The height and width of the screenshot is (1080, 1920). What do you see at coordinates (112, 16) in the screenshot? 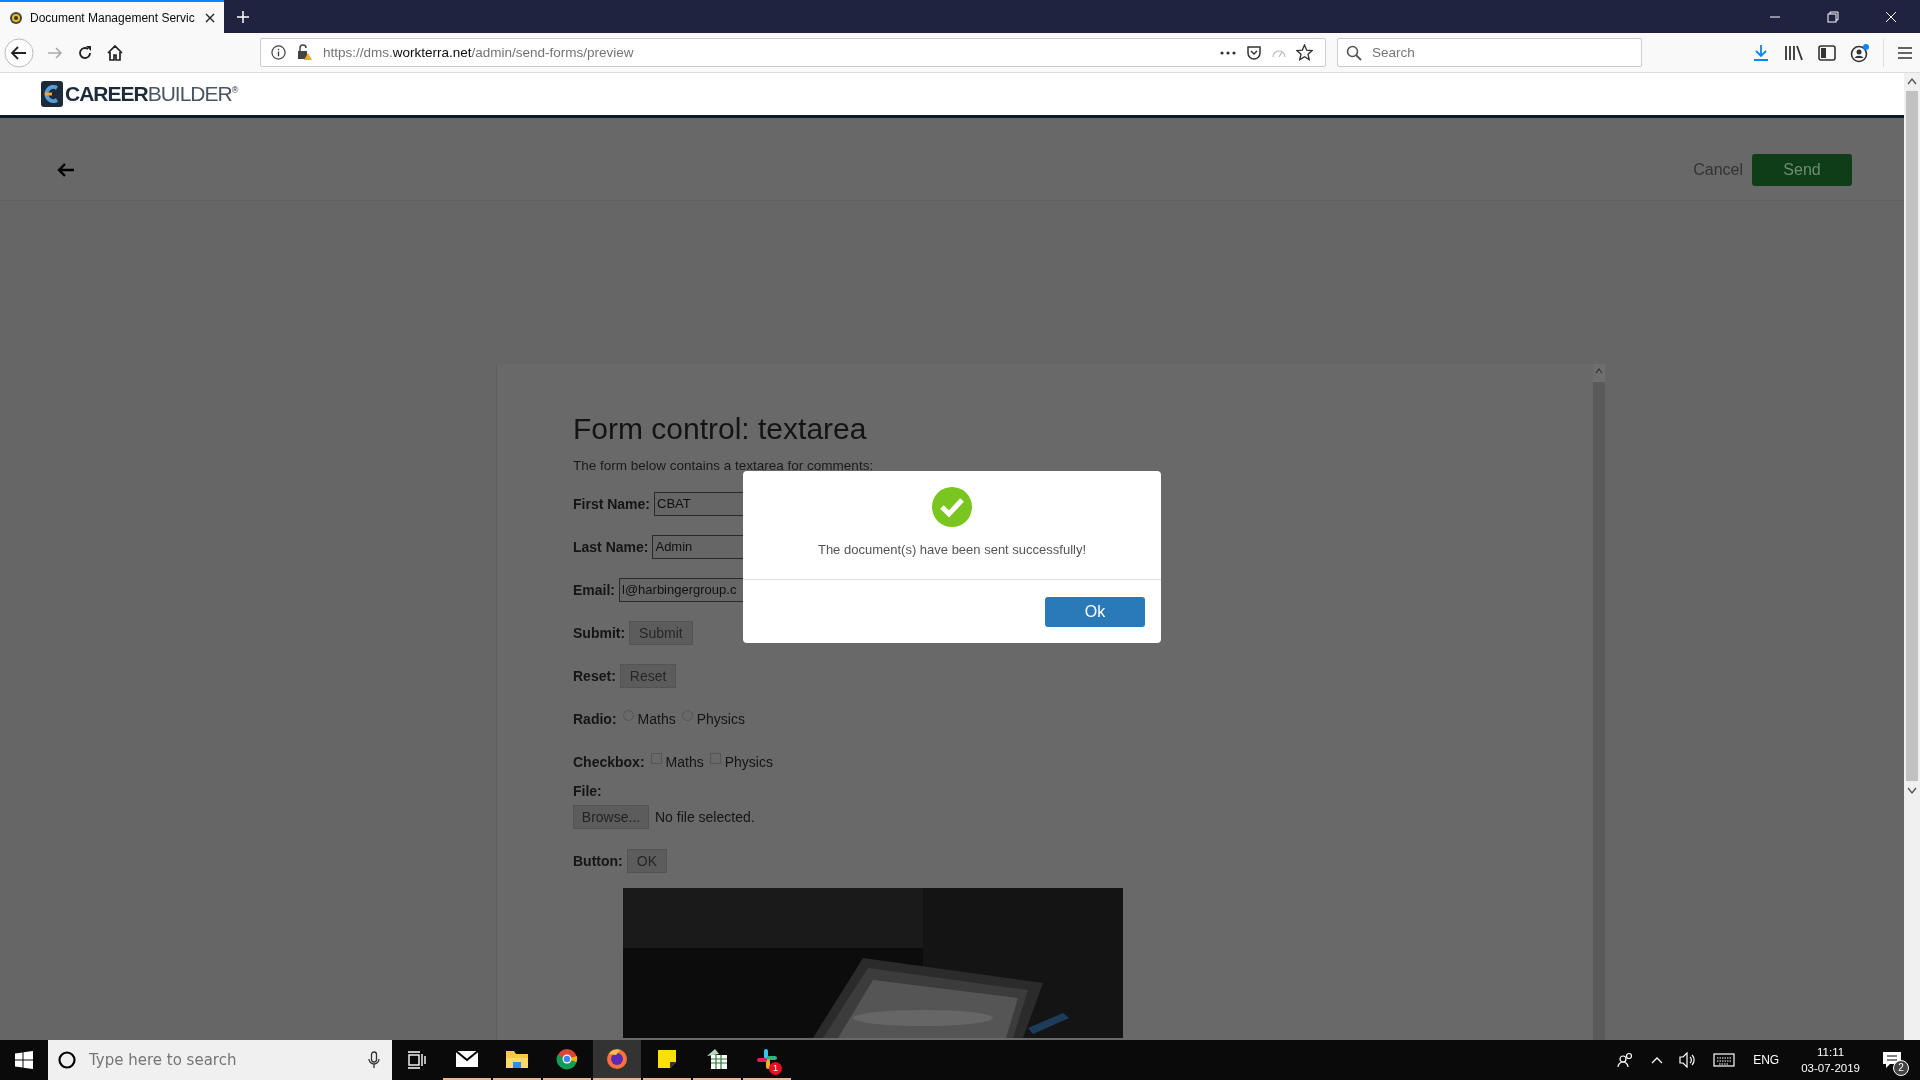
I see `browser-tab: Document Management Servic` at bounding box center [112, 16].